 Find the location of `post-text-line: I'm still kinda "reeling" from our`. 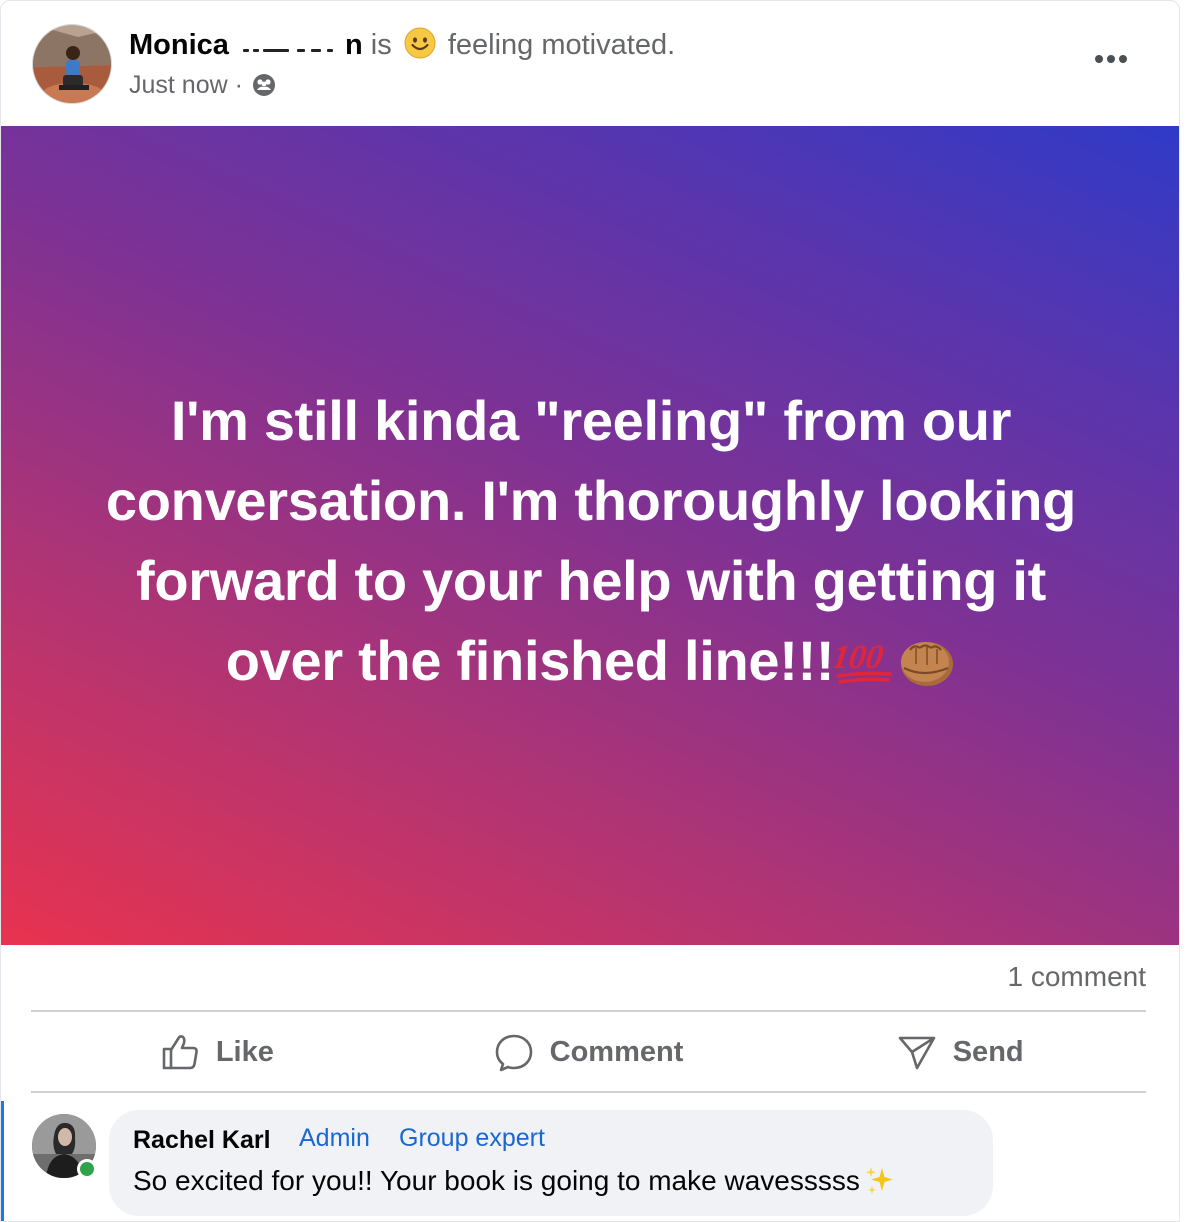

post-text-line: I'm still kinda "reeling" from our is located at coordinates (591, 420).